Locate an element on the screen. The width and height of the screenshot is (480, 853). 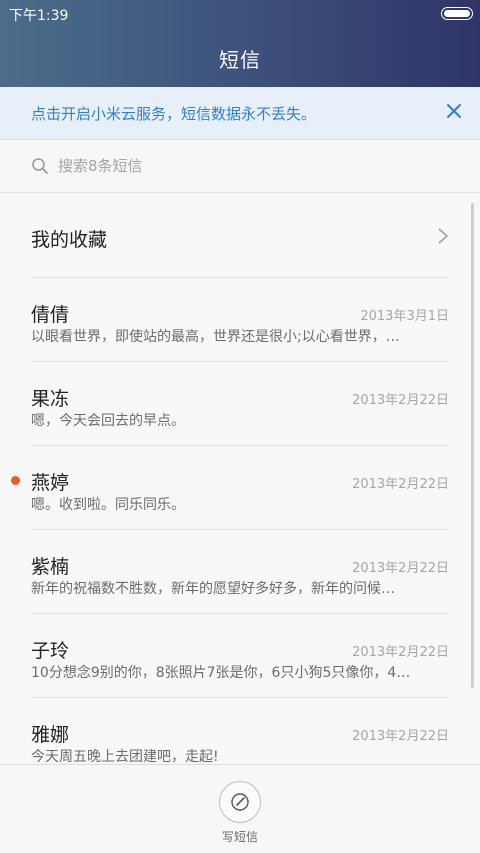
battery-icon is located at coordinates (457, 13).